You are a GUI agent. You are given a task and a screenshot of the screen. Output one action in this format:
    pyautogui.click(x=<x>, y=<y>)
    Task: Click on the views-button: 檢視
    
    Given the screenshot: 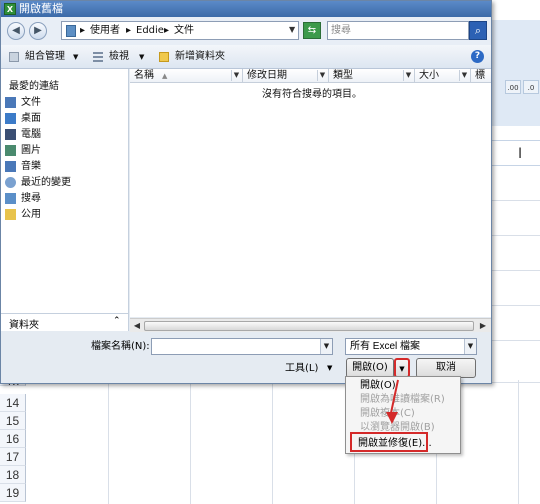 What is the action you would take?
    pyautogui.click(x=119, y=57)
    